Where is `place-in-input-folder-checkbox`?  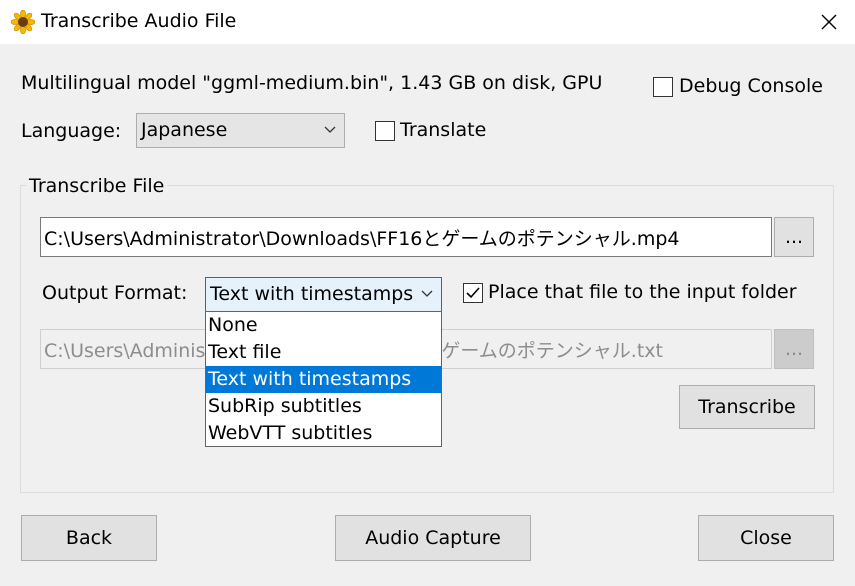 place-in-input-folder-checkbox is located at coordinates (473, 293).